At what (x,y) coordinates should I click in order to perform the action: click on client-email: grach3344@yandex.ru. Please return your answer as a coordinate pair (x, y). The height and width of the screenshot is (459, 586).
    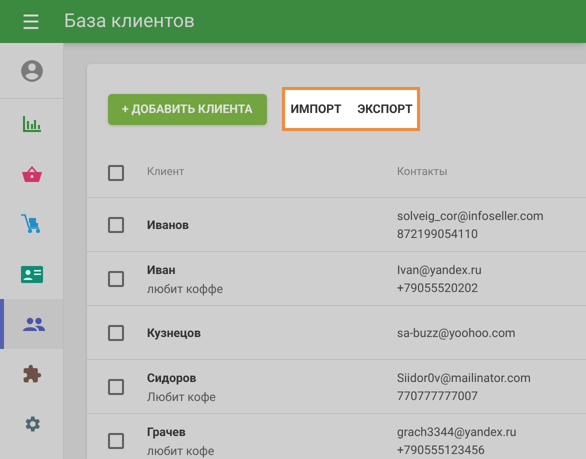
    Looking at the image, I should click on (456, 432).